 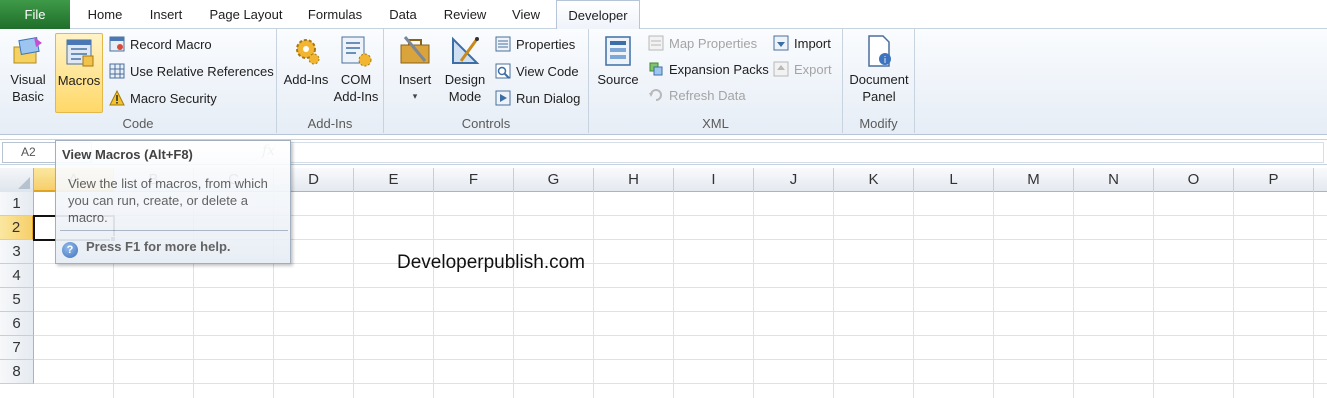 I want to click on map-properties-icon, so click(x=656, y=43).